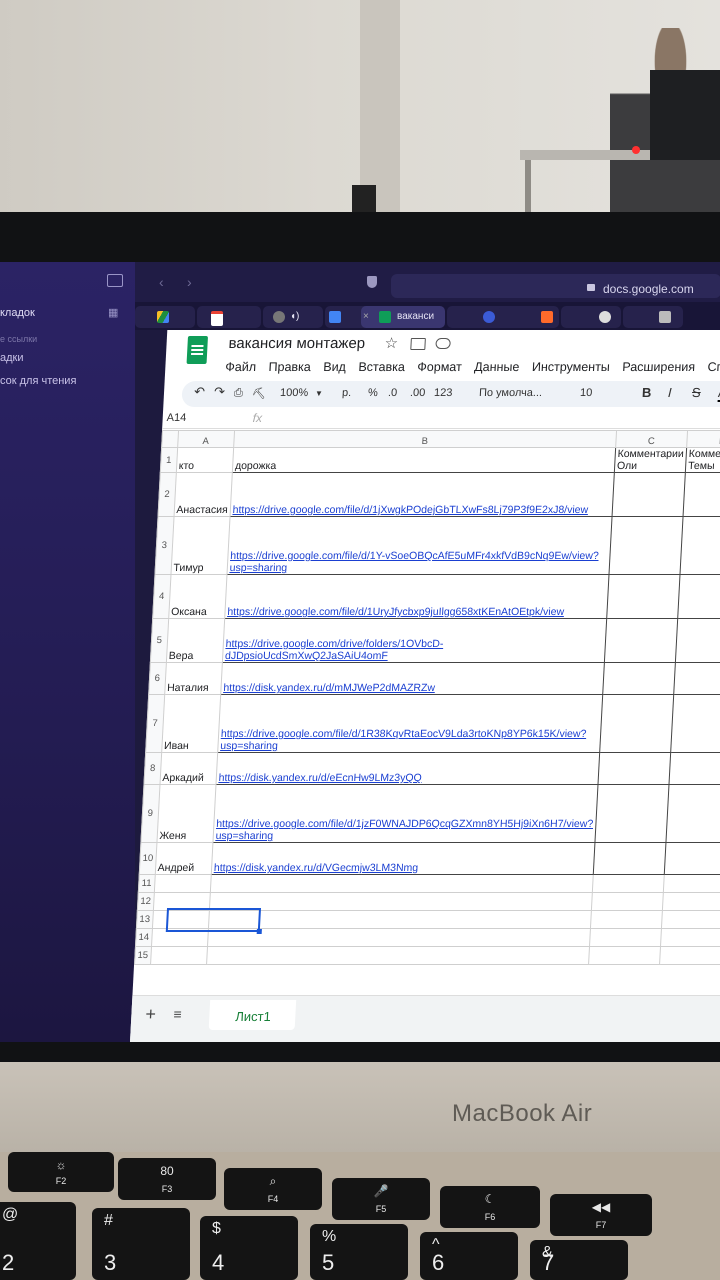 This screenshot has height=1280, width=720. Describe the element at coordinates (152, 768) in the screenshot. I see `row-number: 8` at that location.